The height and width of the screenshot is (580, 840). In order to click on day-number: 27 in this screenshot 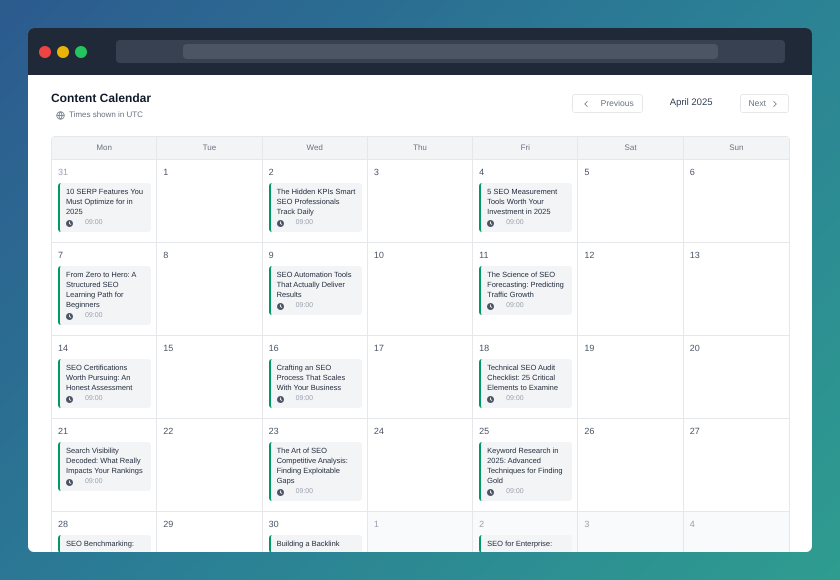, I will do `click(695, 431)`.